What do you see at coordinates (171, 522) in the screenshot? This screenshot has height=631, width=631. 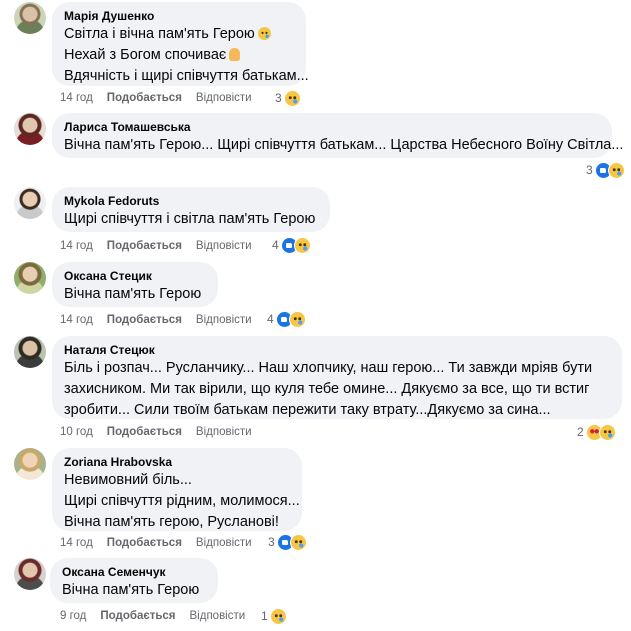 I see `comment-text: Вічна пам'ять герою, Русланові!` at bounding box center [171, 522].